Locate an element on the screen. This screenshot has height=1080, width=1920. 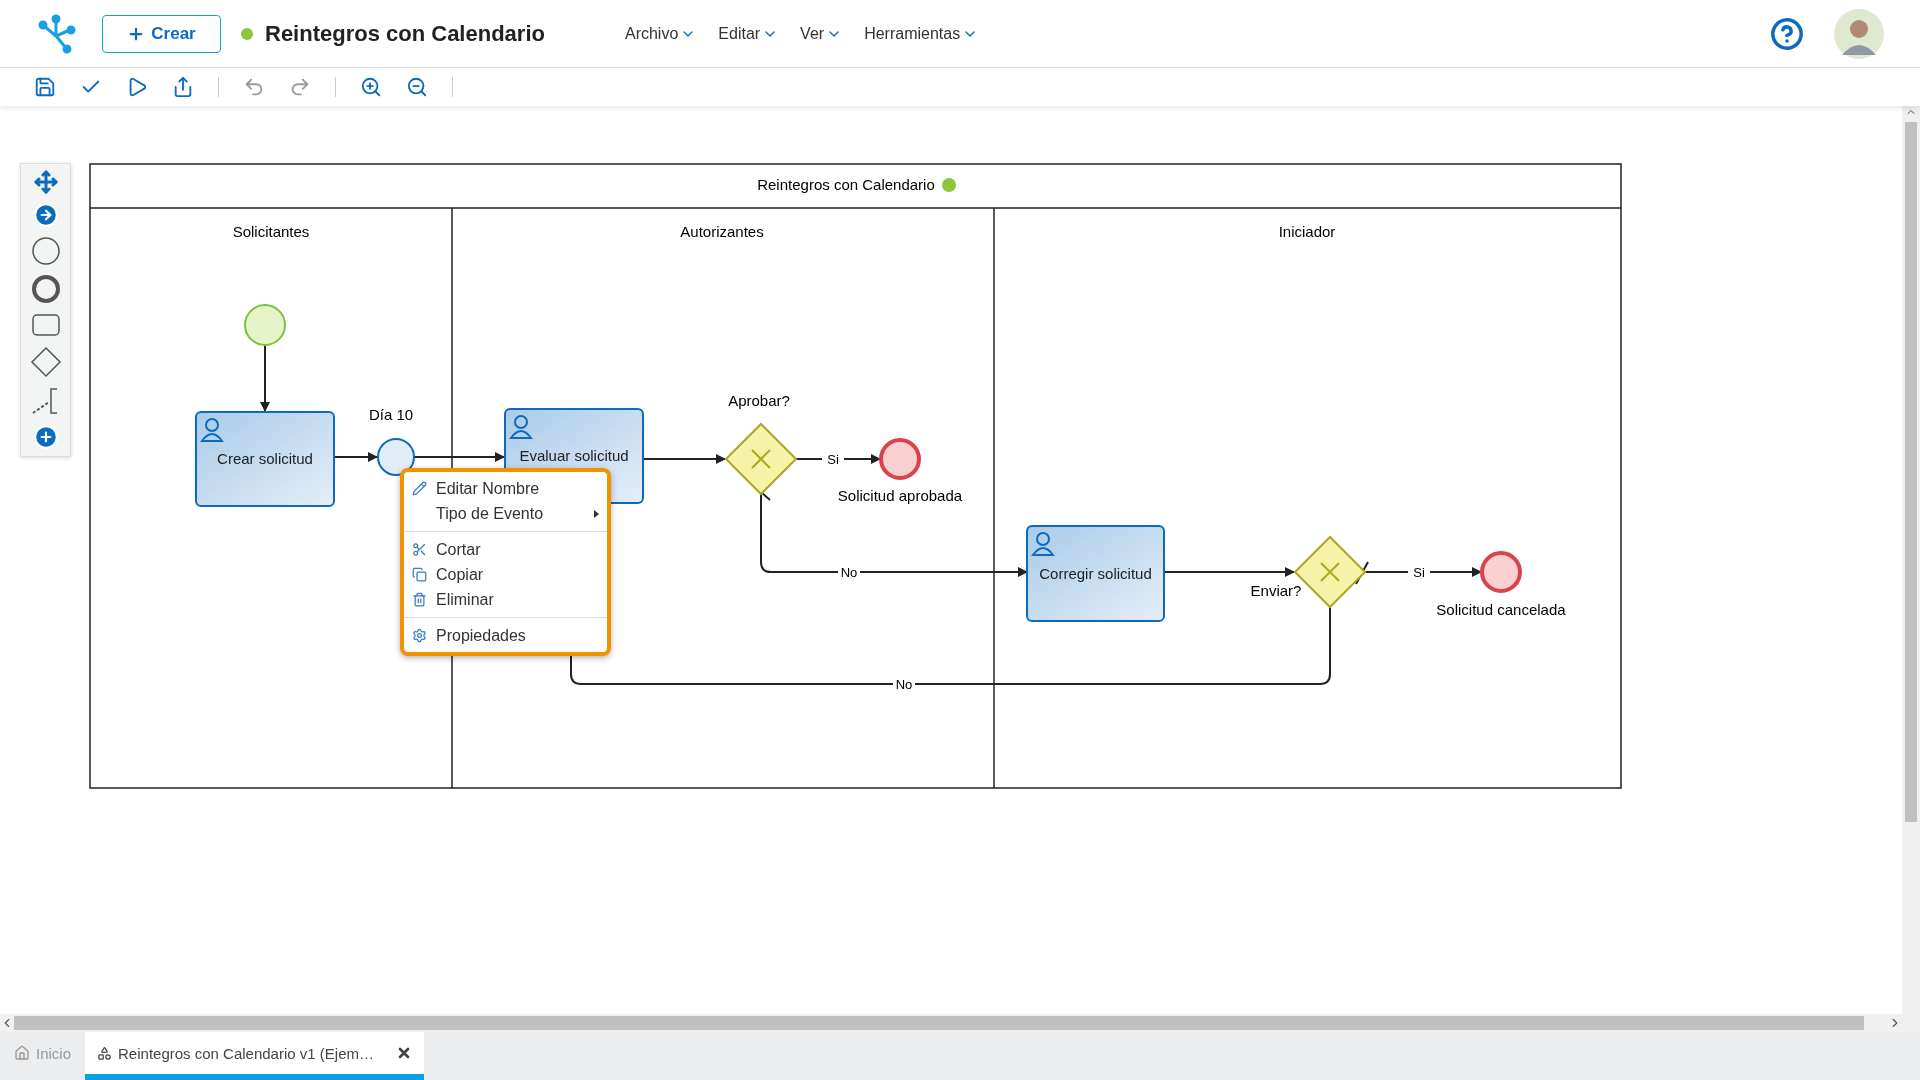
zoom-in-button is located at coordinates (371, 87).